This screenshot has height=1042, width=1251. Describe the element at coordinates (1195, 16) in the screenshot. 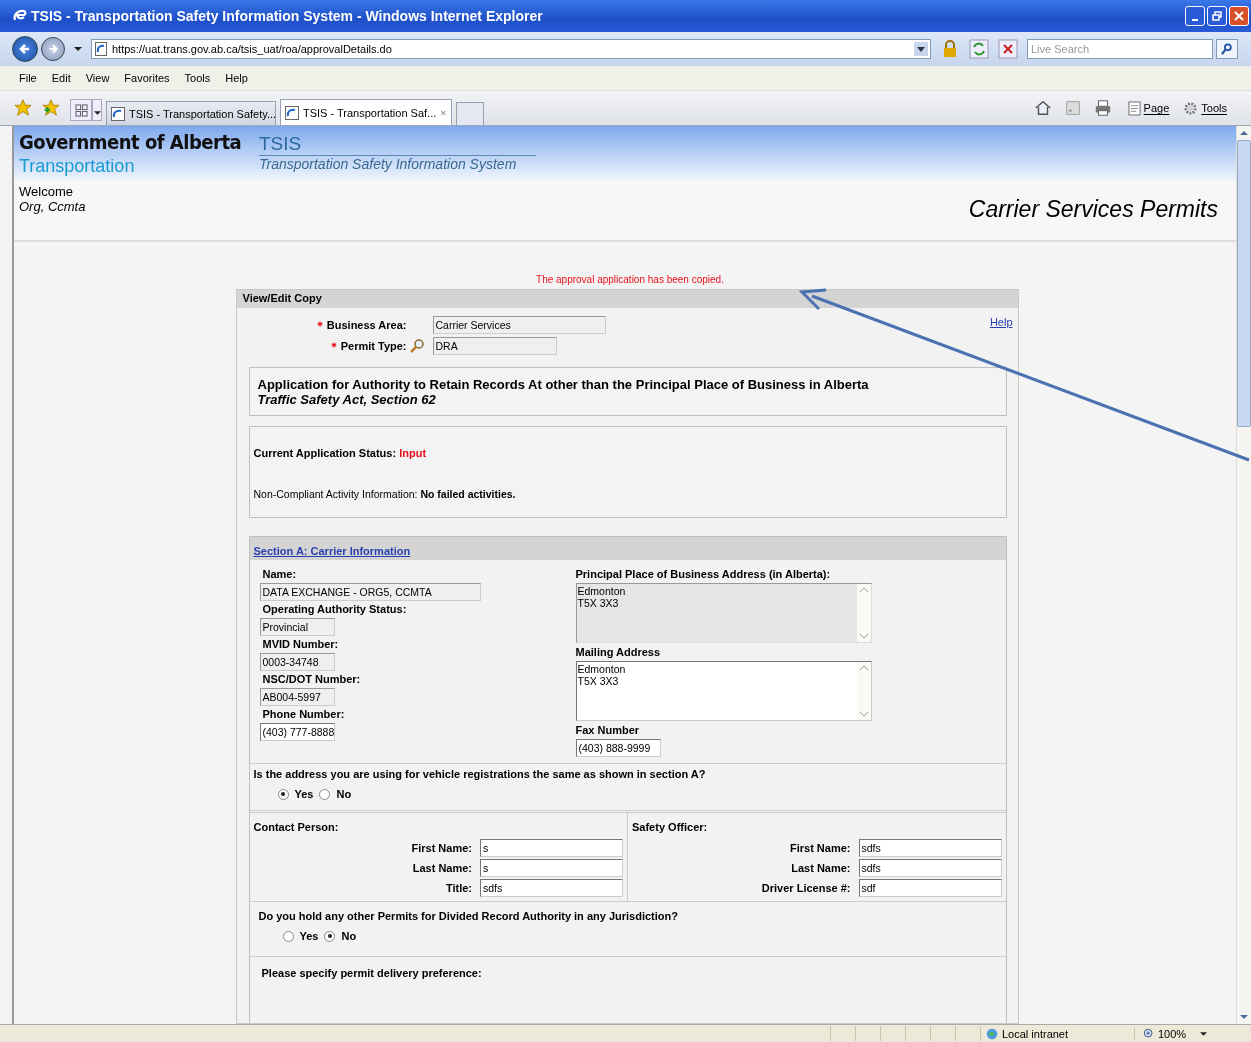

I see `minimize-button` at that location.